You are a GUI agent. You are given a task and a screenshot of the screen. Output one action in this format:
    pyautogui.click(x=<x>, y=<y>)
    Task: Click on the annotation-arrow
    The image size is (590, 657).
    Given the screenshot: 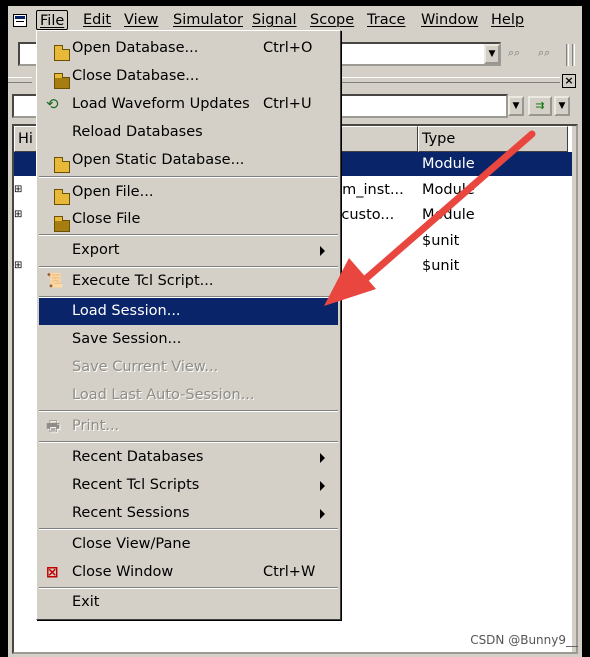 What is the action you would take?
    pyautogui.click(x=430, y=218)
    